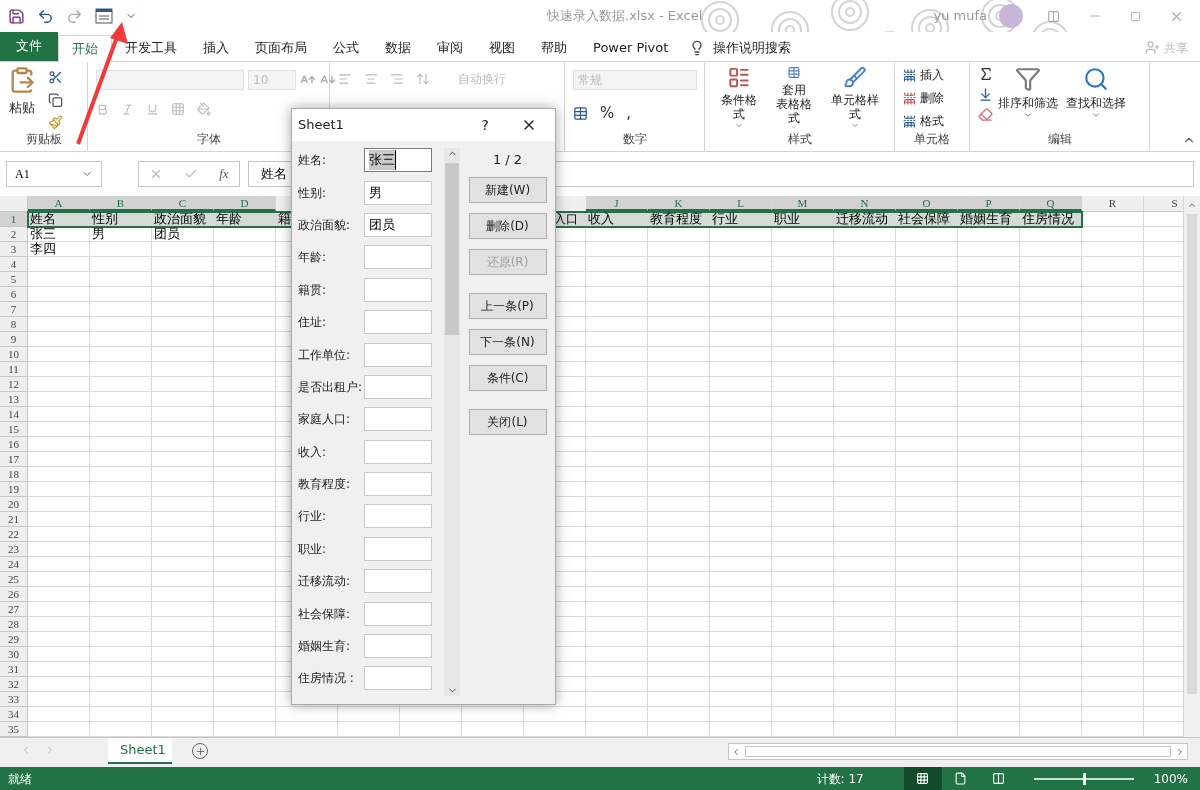 The image size is (1200, 790). What do you see at coordinates (507, 305) in the screenshot?
I see `dialog-button: 上一条(P)` at bounding box center [507, 305].